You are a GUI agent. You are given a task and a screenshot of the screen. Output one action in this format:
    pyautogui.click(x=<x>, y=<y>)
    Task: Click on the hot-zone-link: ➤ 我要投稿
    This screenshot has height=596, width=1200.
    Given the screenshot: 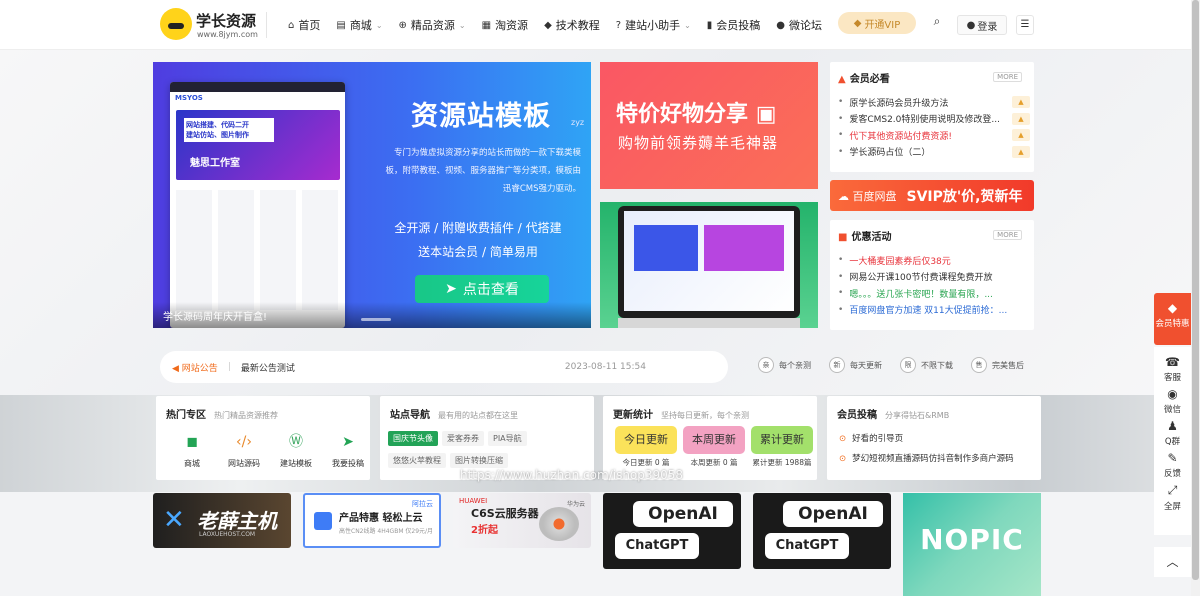 What is the action you would take?
    pyautogui.click(x=348, y=450)
    